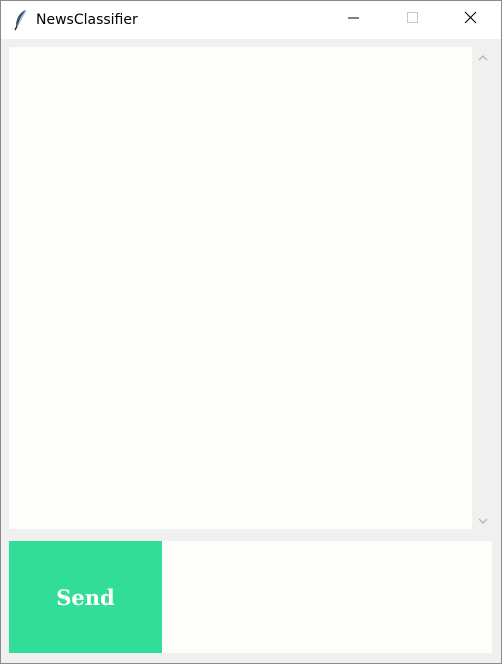 The height and width of the screenshot is (664, 502). I want to click on close-button, so click(470, 20).